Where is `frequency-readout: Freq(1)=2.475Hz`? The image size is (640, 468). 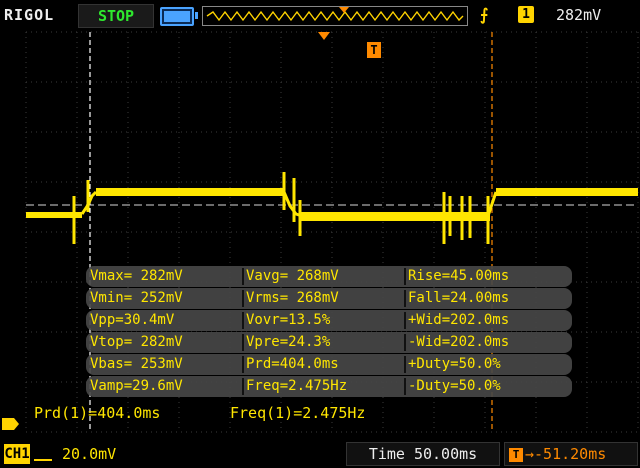
frequency-readout: Freq(1)=2.475Hz is located at coordinates (298, 413).